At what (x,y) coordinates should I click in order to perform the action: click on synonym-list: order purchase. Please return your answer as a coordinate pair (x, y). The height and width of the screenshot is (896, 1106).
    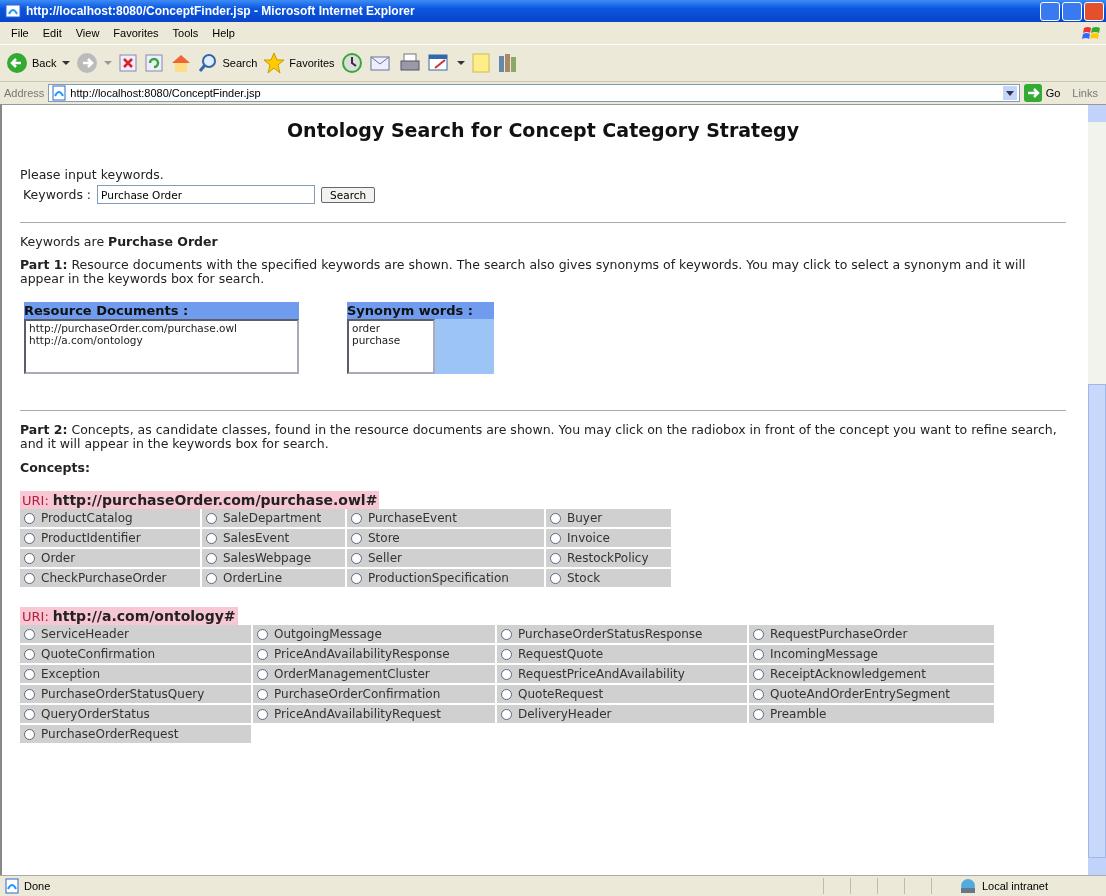
    Looking at the image, I should click on (391, 346).